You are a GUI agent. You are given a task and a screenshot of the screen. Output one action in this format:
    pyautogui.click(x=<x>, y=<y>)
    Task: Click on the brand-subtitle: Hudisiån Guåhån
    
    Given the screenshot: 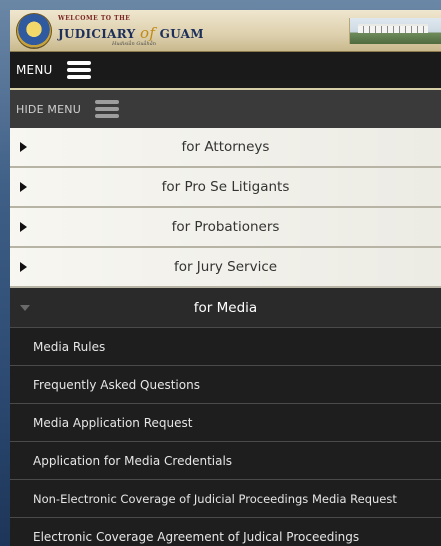 What is the action you would take?
    pyautogui.click(x=134, y=44)
    